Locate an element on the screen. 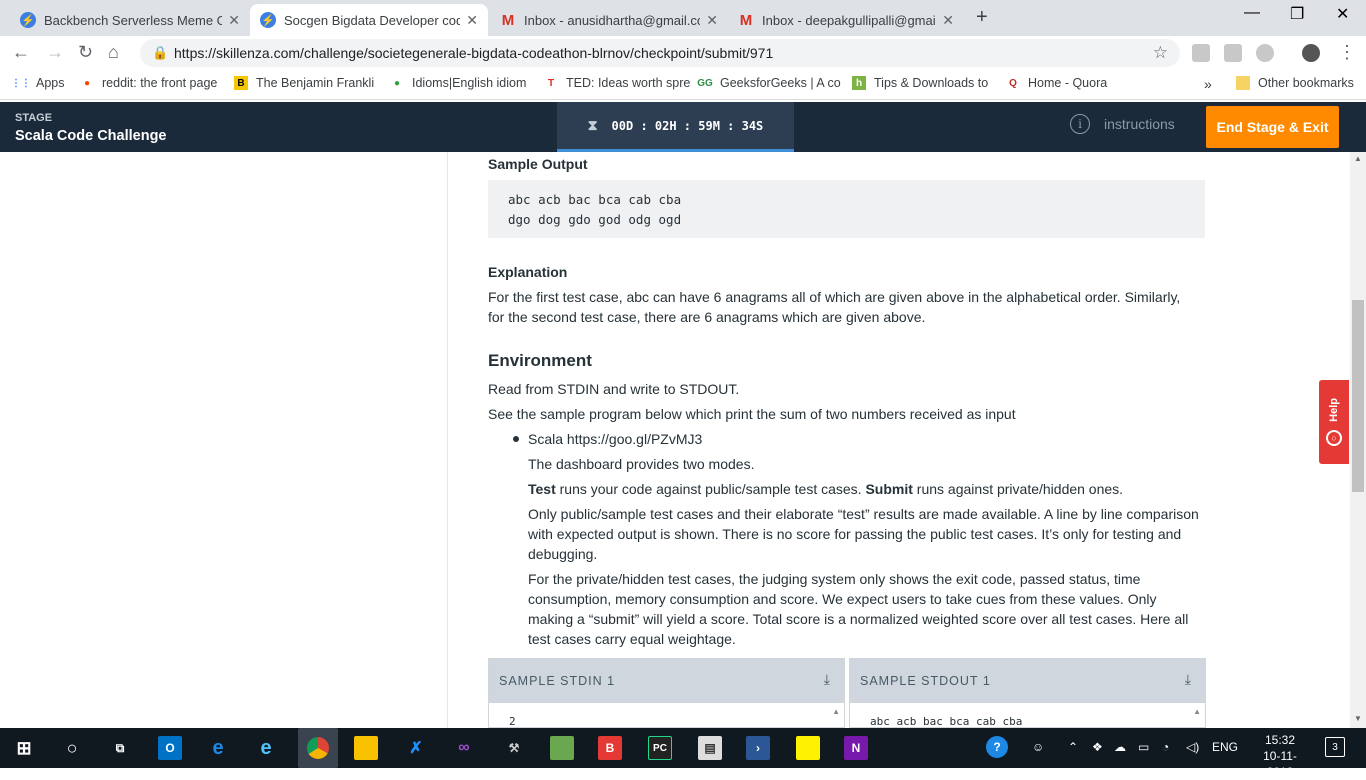 Image resolution: width=1366 pixels, height=780 pixels. other-bookmarks: Other bookmarks is located at coordinates (1295, 83).